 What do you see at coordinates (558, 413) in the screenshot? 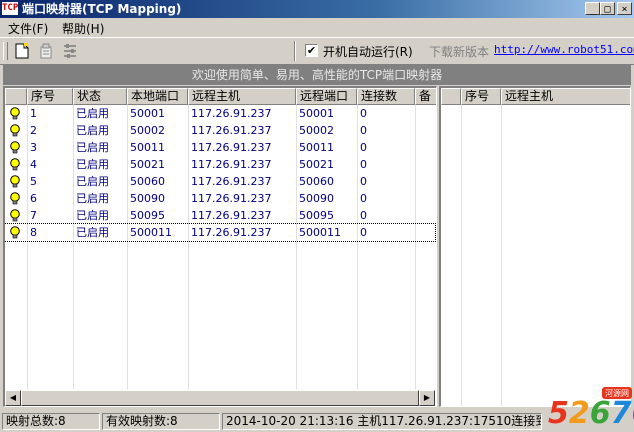
I see `logo-digit: 5` at bounding box center [558, 413].